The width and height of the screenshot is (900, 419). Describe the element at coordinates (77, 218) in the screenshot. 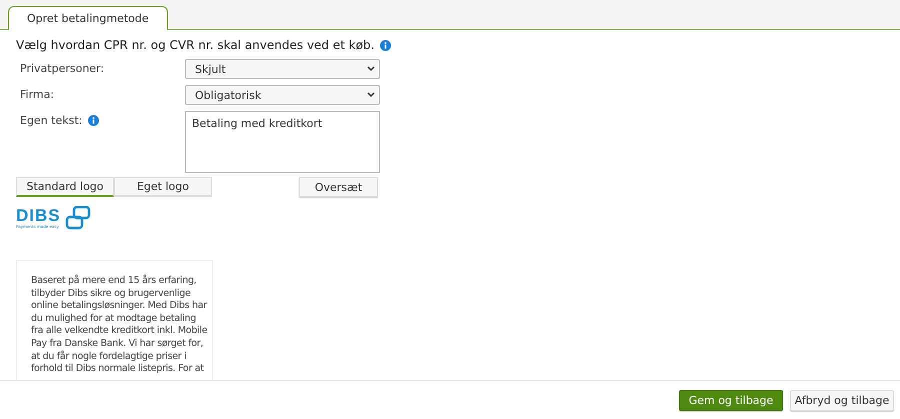

I see `logo-icon` at that location.